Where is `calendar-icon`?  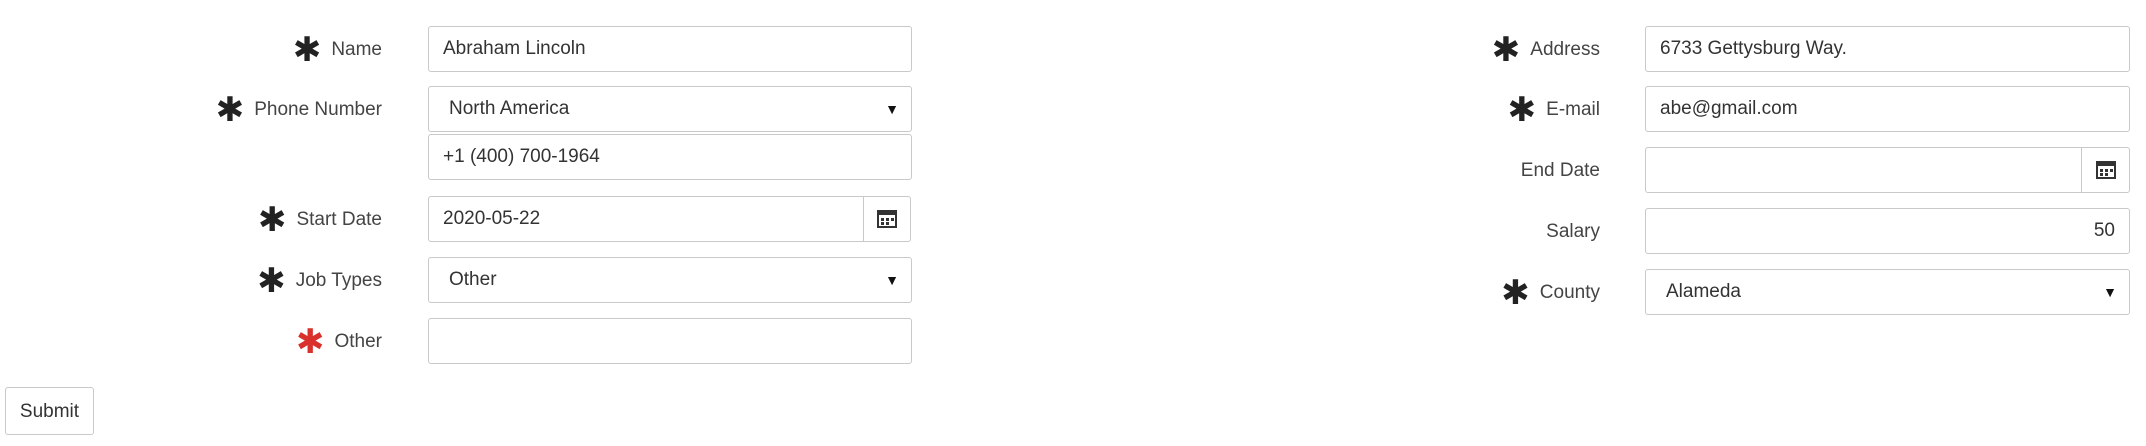
calendar-icon is located at coordinates (2105, 170).